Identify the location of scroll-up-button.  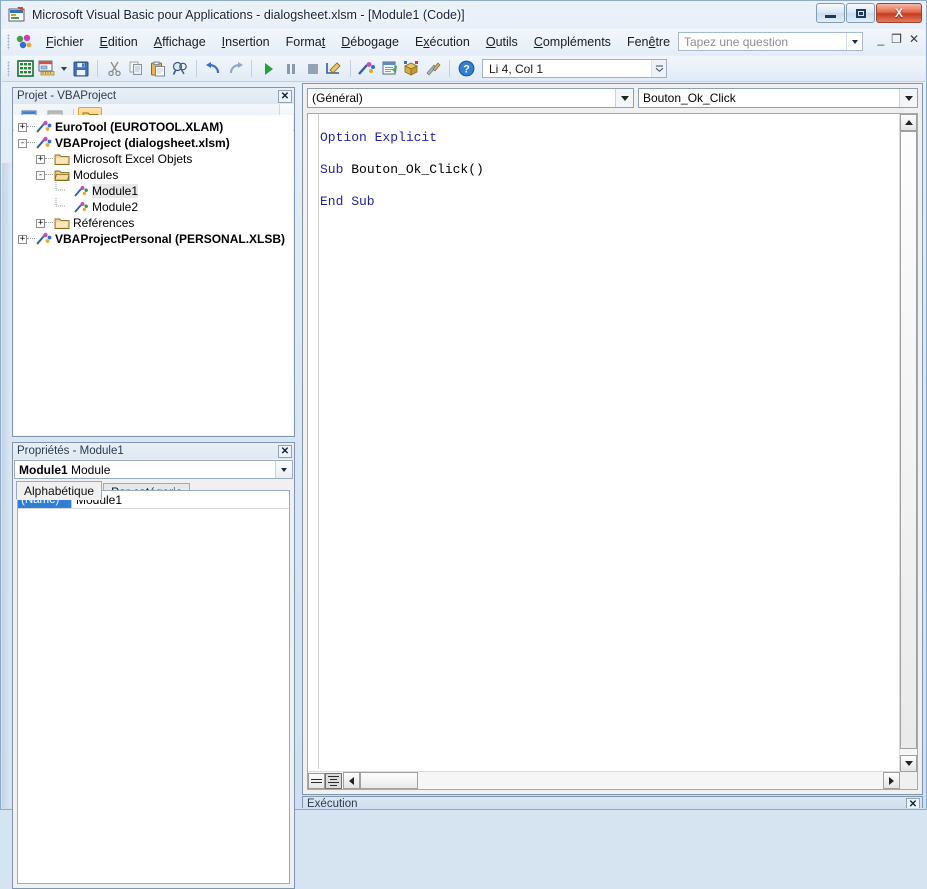
(908, 122).